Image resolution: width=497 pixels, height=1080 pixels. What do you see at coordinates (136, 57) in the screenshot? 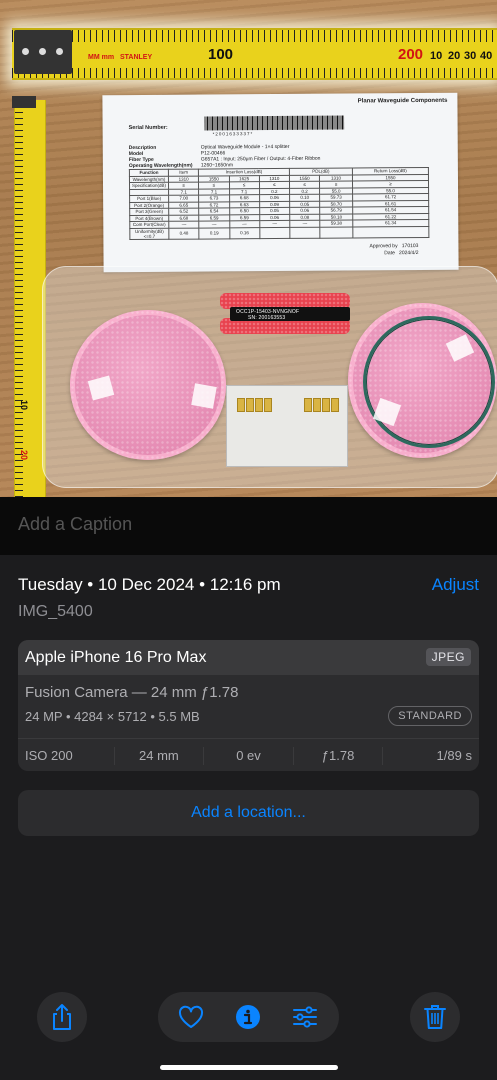
I see `tape-brand-label: STANLEY` at bounding box center [136, 57].